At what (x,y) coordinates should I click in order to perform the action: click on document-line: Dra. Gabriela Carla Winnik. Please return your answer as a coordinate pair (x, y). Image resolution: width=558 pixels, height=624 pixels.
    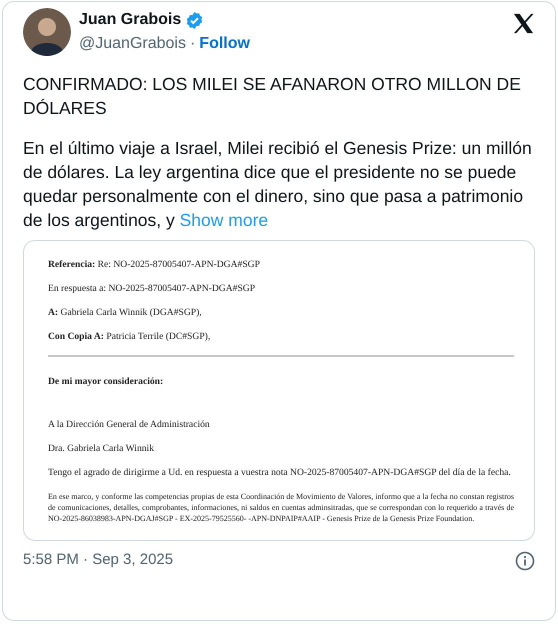
    Looking at the image, I should click on (101, 449).